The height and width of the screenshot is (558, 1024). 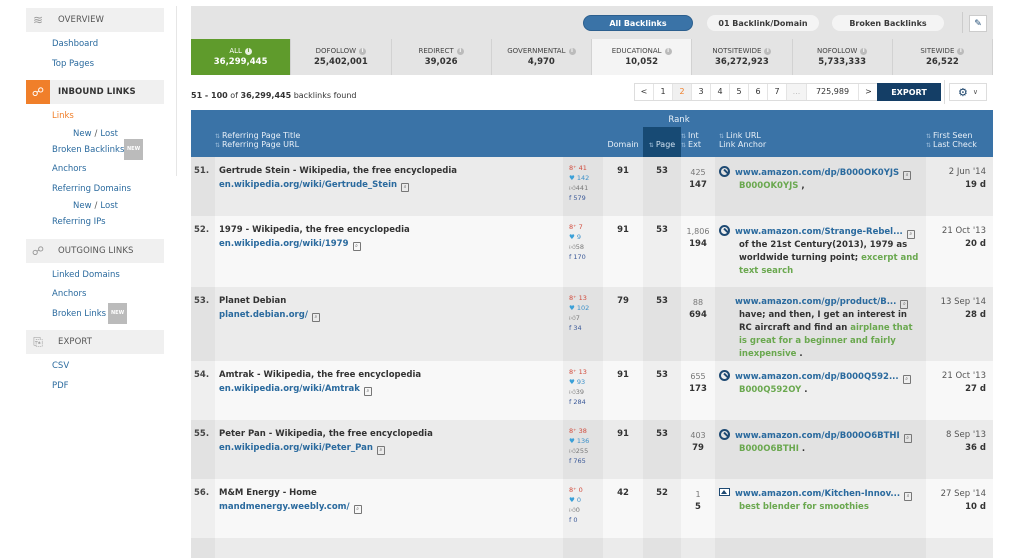 What do you see at coordinates (109, 134) in the screenshot?
I see `links-lost-link: Lost` at bounding box center [109, 134].